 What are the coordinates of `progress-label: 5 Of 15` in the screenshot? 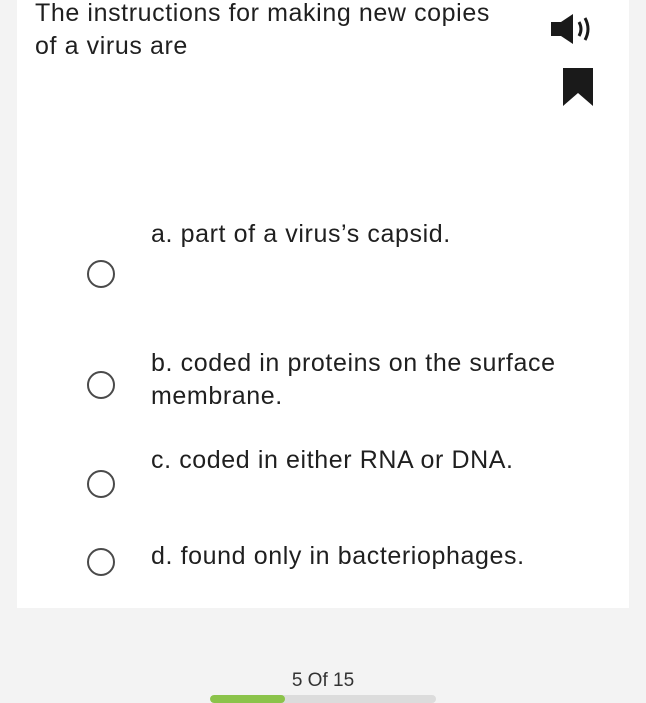 It's located at (323, 680).